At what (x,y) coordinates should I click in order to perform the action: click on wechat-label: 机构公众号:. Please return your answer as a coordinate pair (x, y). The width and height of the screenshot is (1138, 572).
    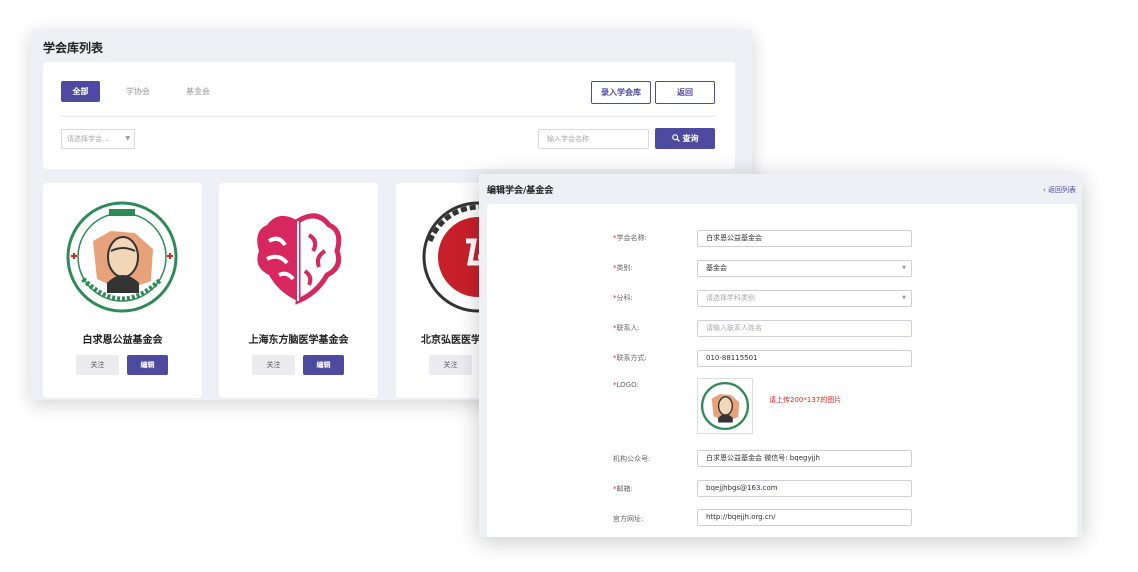
    Looking at the image, I should click on (632, 459).